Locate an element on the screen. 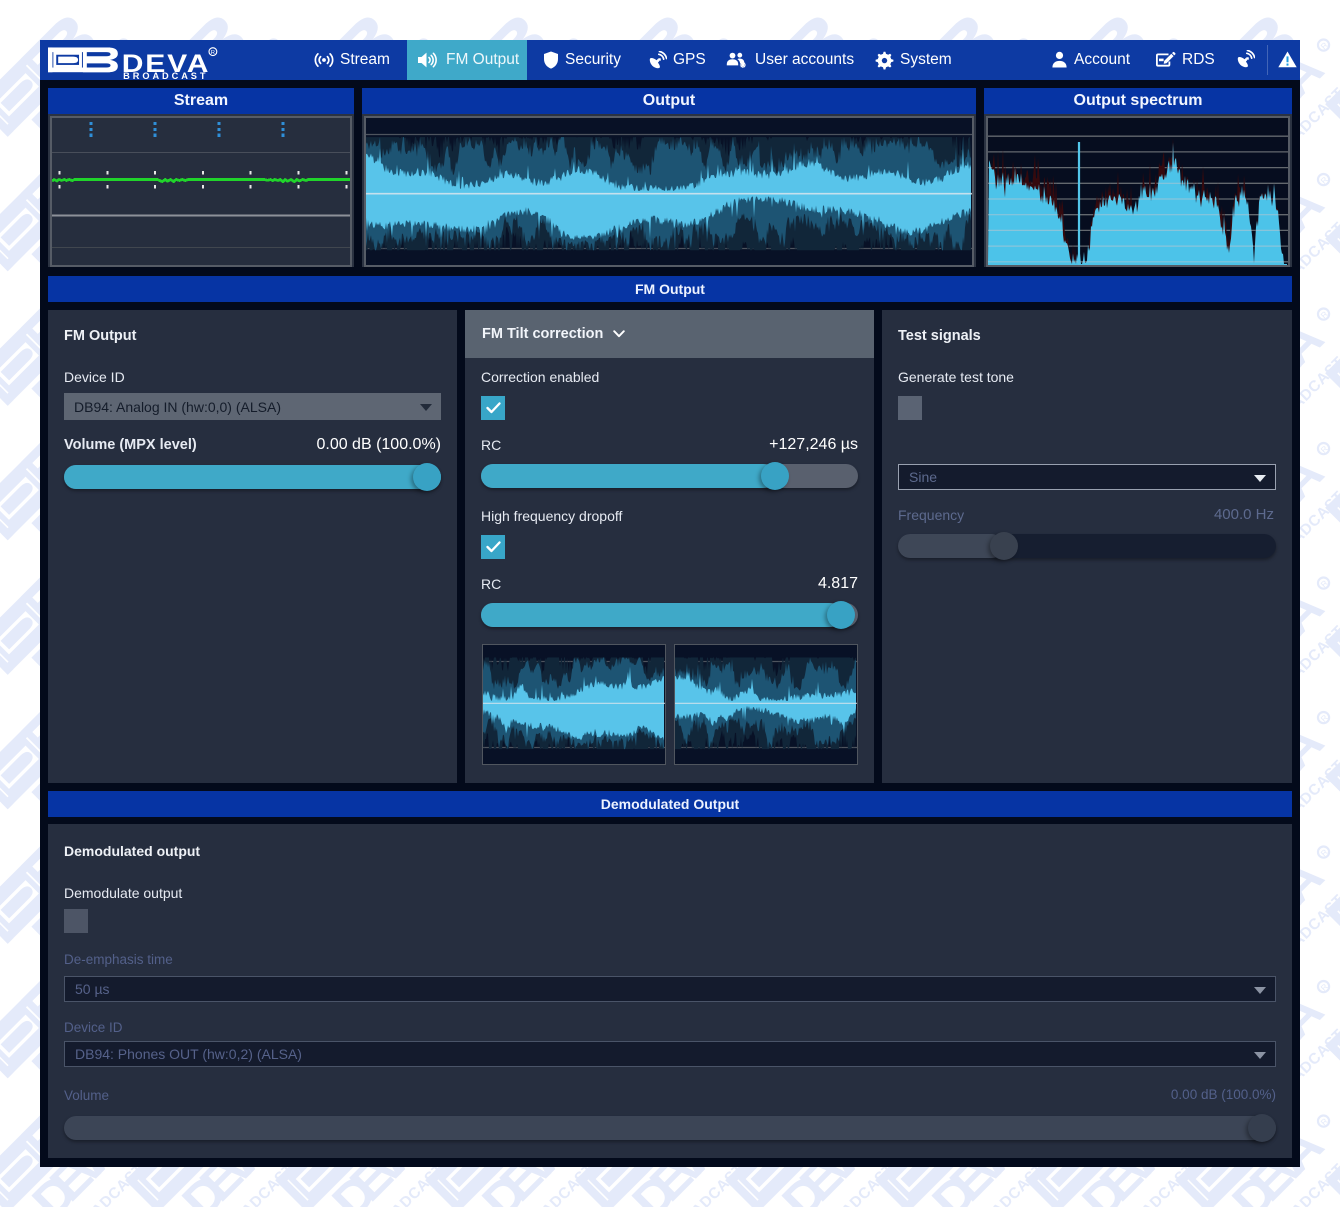  svg-text: R is located at coordinates (213, 53).